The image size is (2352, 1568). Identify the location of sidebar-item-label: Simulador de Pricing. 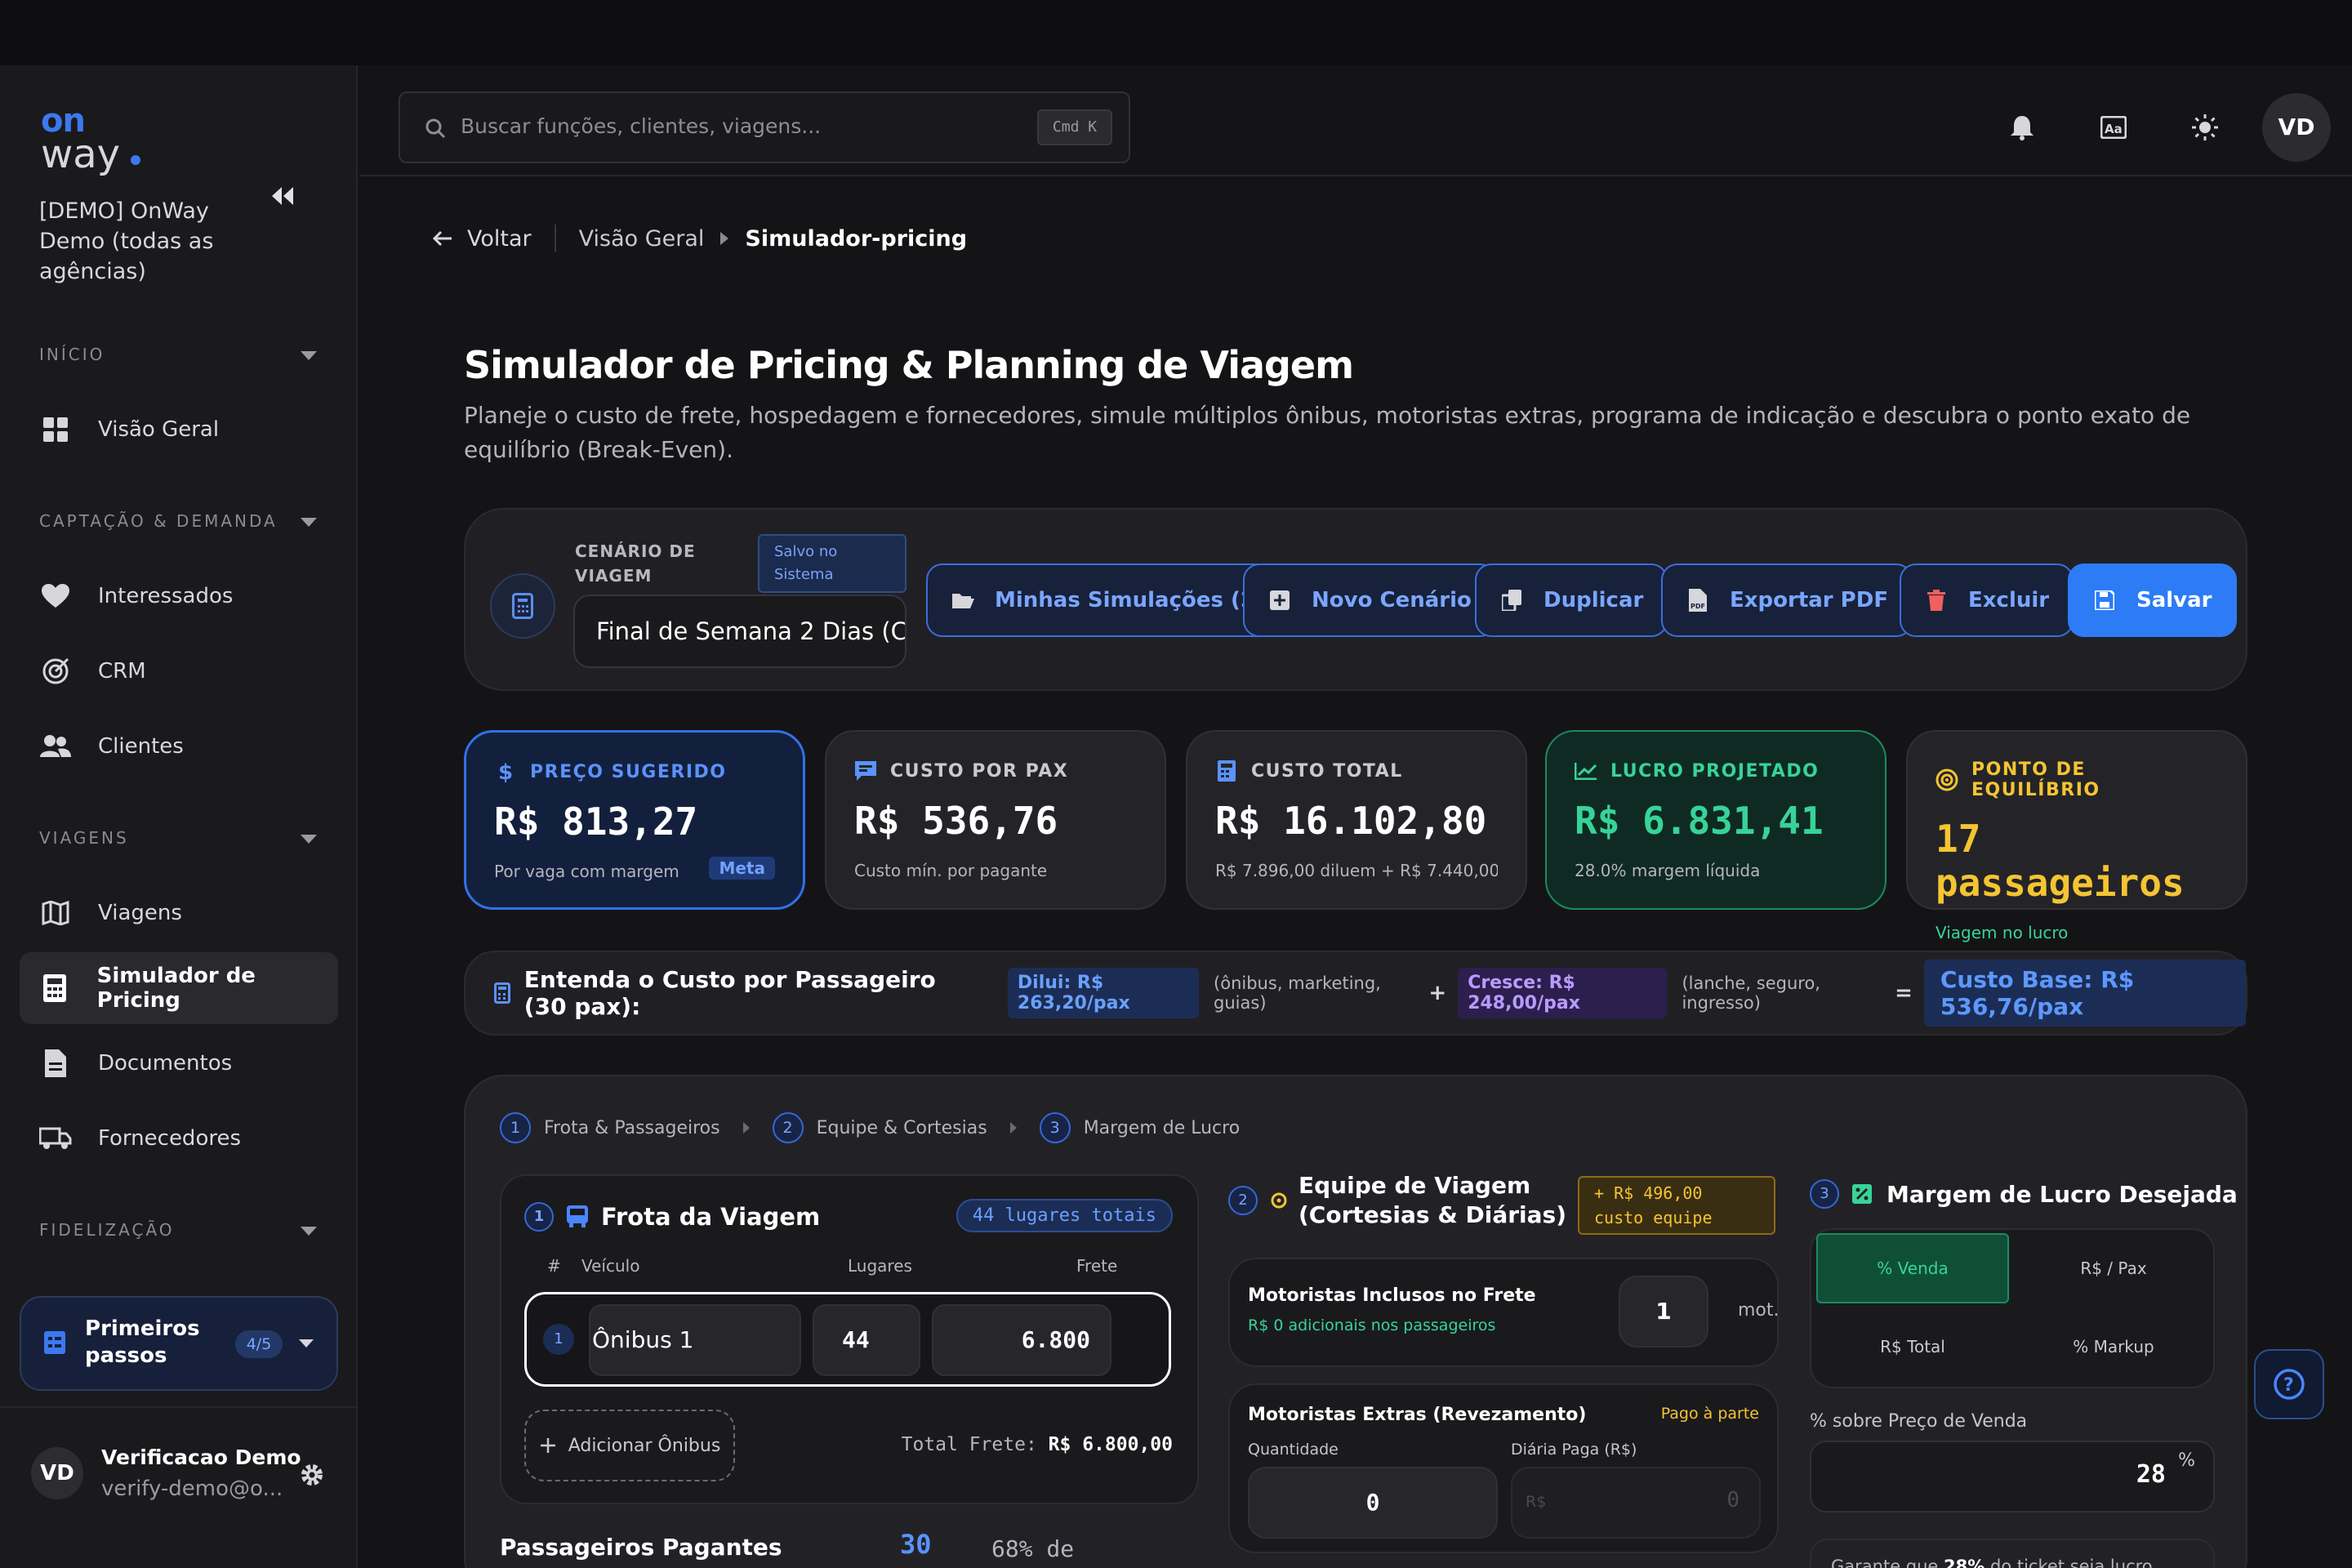
(176, 989).